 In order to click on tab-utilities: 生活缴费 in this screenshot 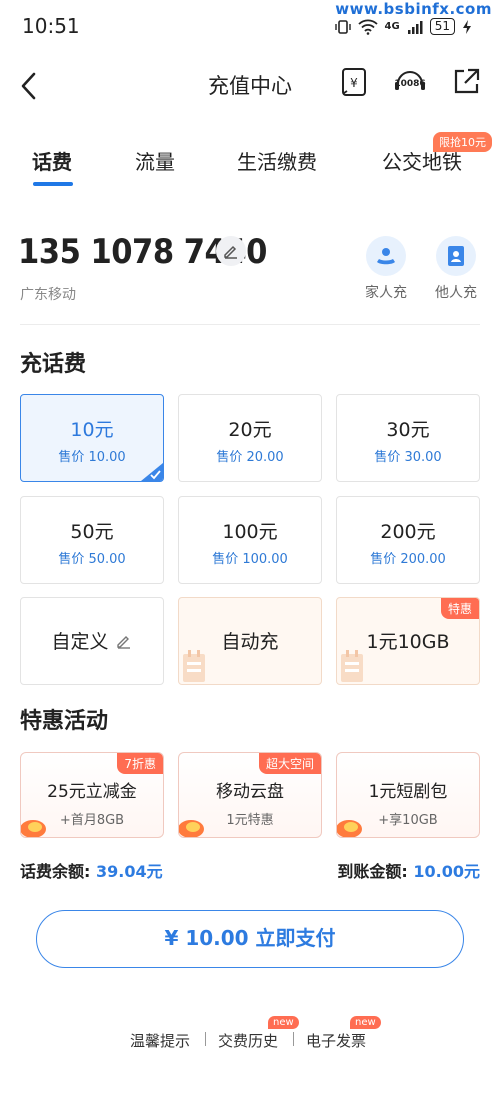, I will do `click(277, 160)`.